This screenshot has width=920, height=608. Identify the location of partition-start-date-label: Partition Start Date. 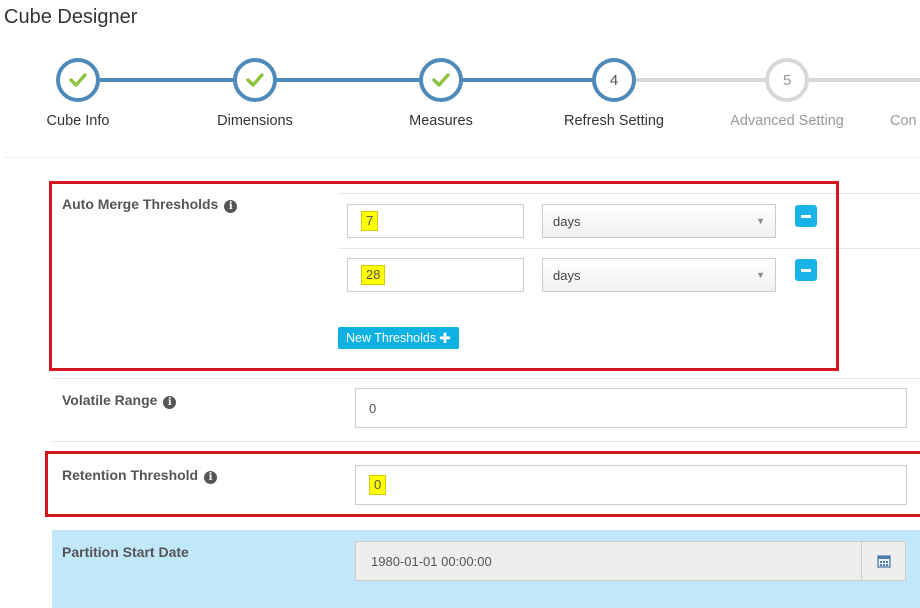
(125, 552).